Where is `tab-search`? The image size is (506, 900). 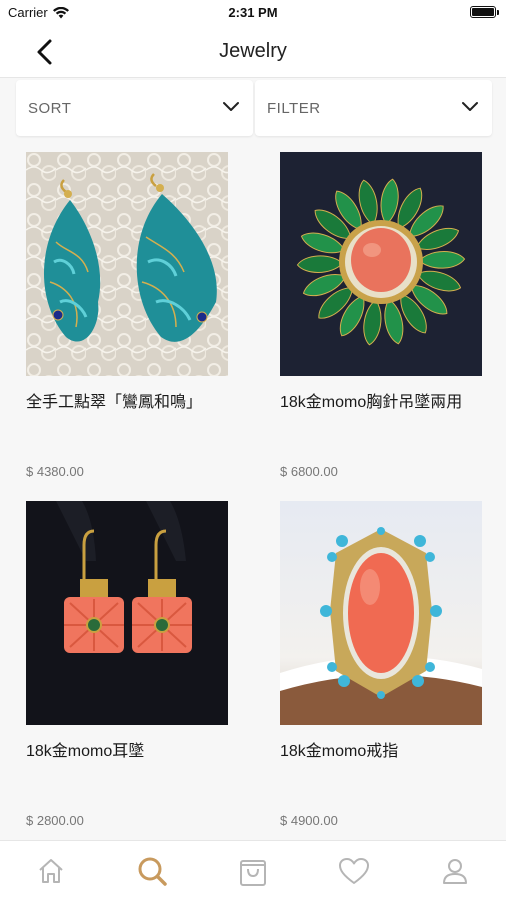
tab-search is located at coordinates (152, 871).